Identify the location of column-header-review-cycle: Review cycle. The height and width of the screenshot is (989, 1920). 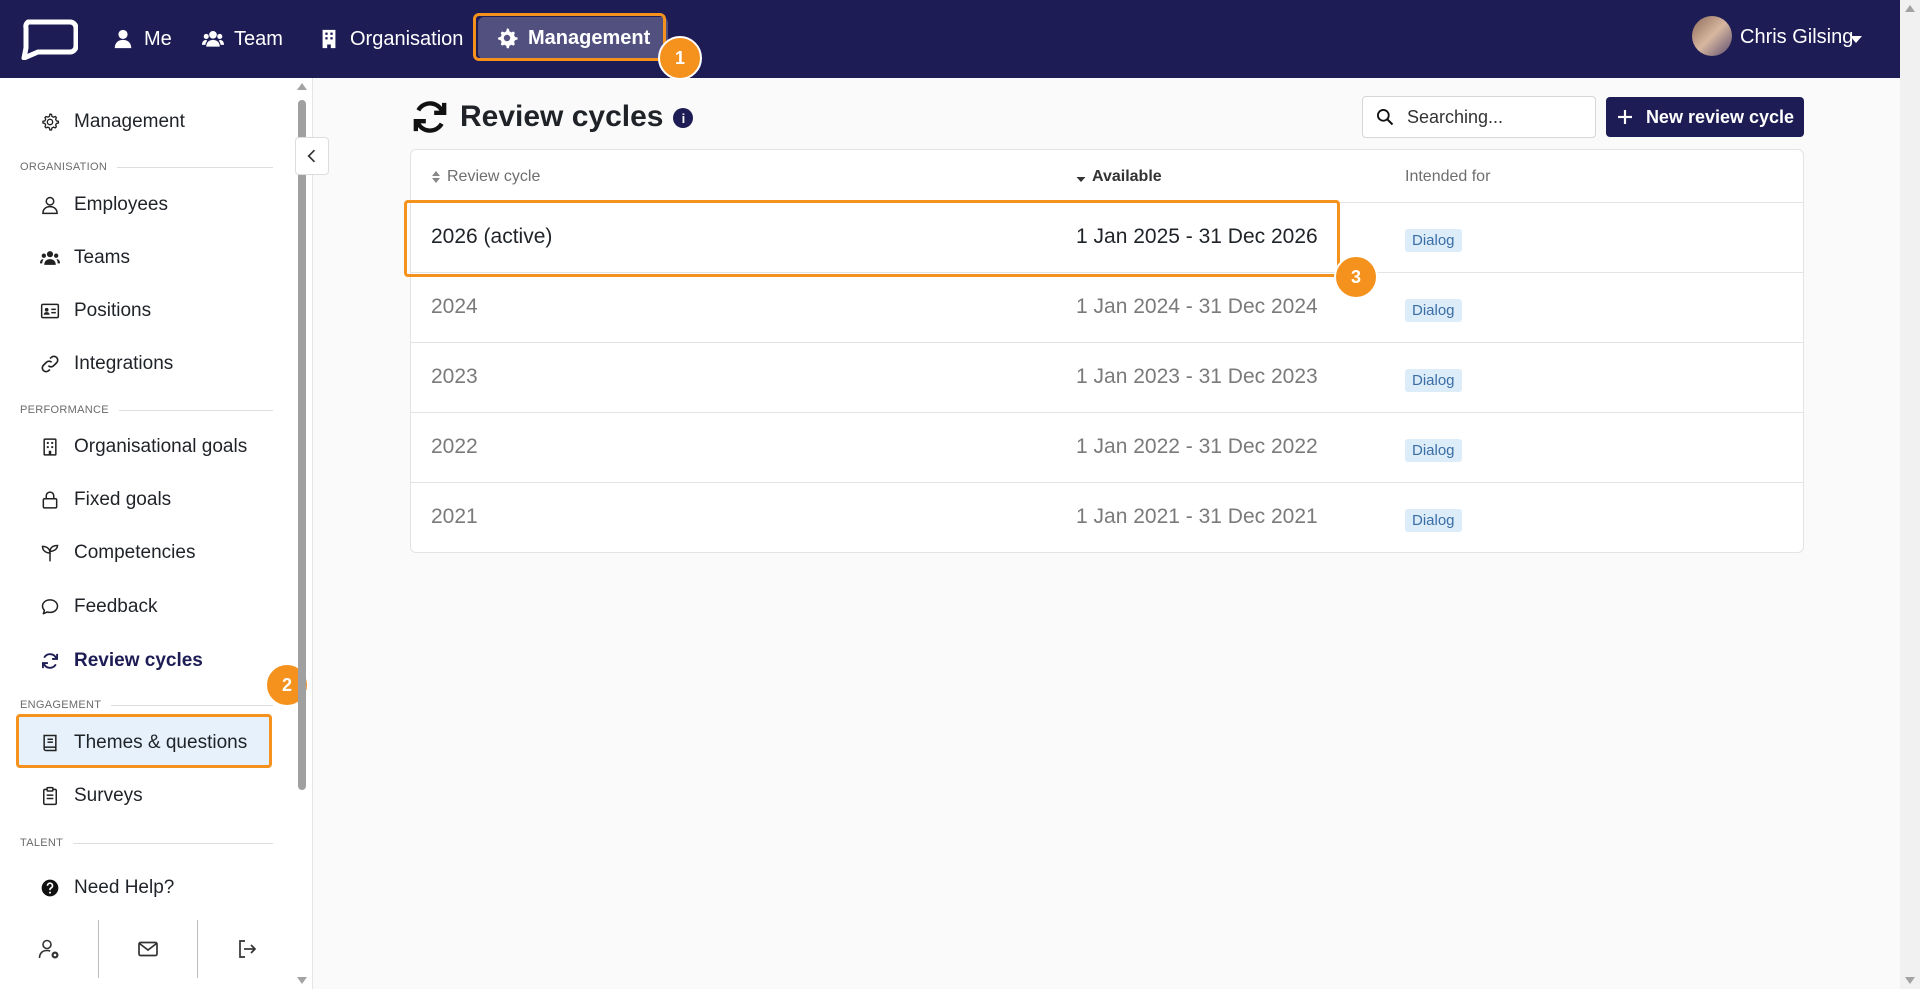
(485, 177).